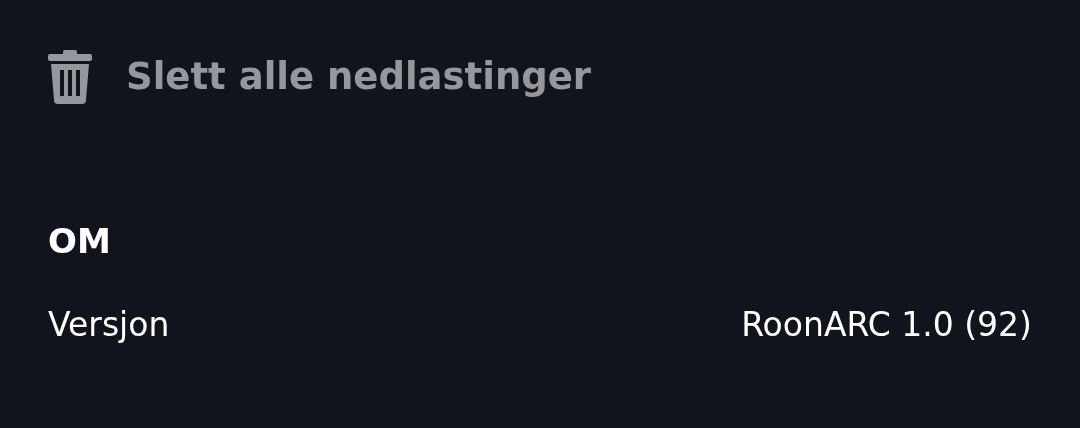 This screenshot has height=428, width=1080. What do you see at coordinates (80, 241) in the screenshot?
I see `section-heading: OM` at bounding box center [80, 241].